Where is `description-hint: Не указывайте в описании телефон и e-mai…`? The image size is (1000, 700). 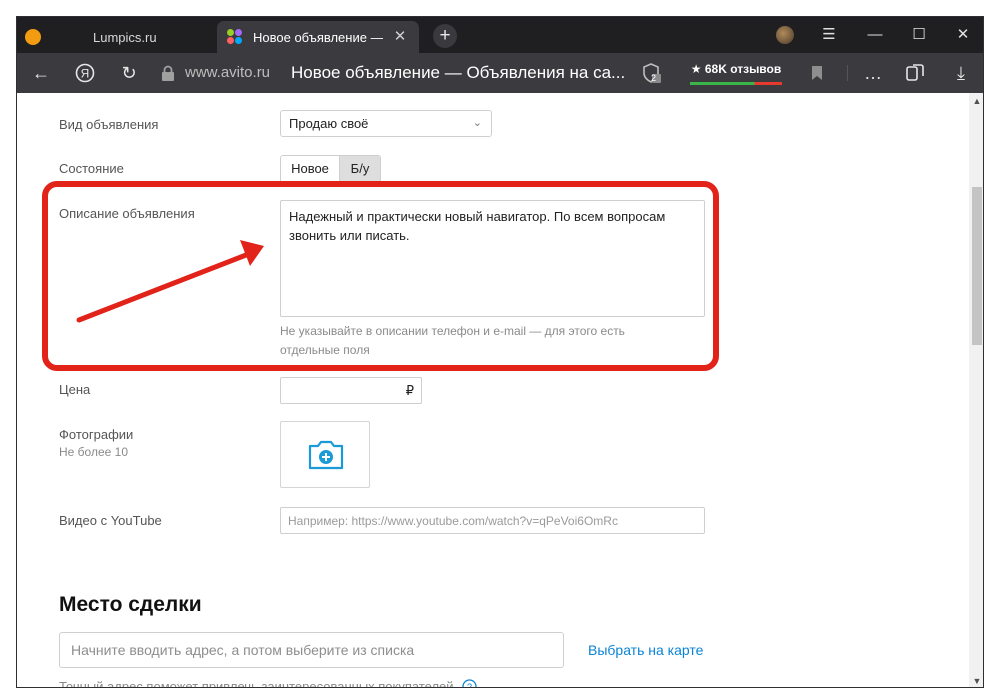 description-hint: Не указывайте в описании телефон и e-mai… is located at coordinates (452, 340).